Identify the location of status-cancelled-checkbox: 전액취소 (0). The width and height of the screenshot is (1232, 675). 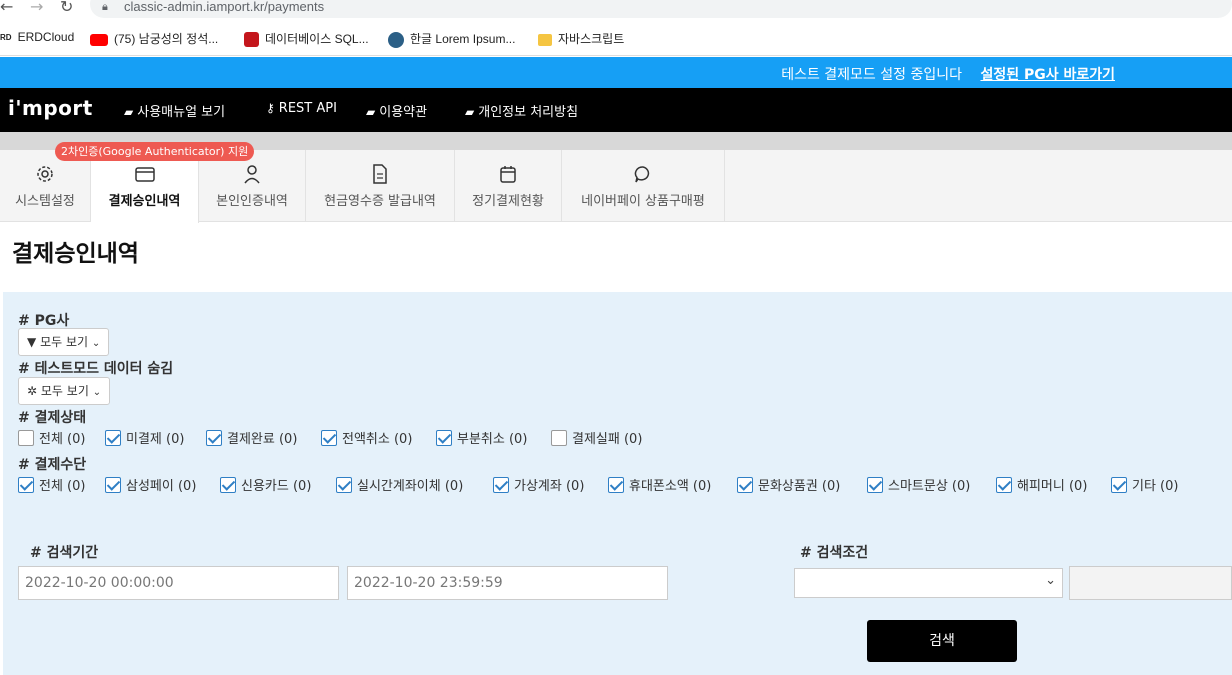
(366, 437).